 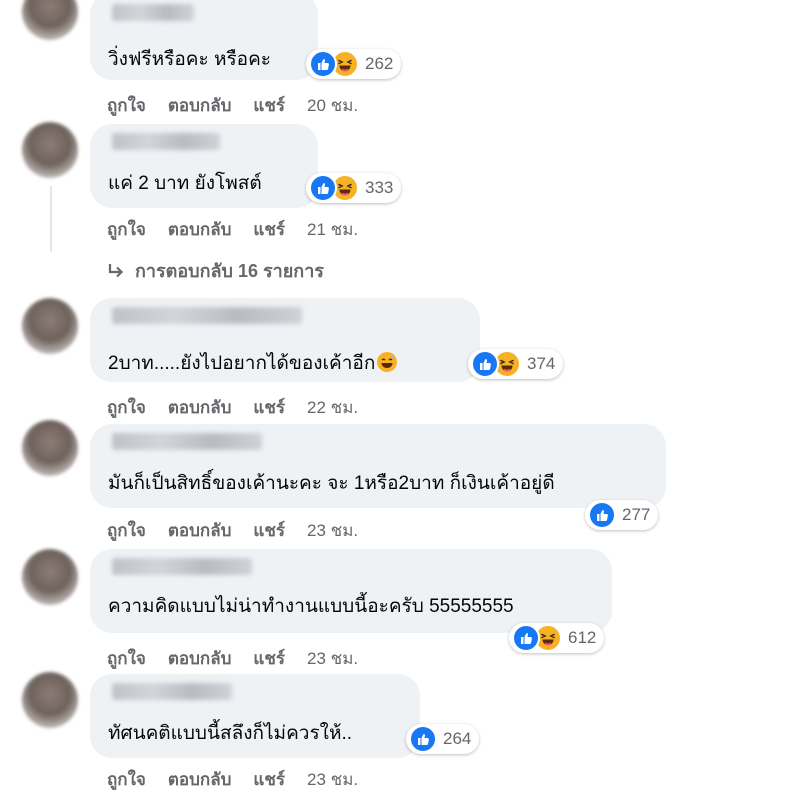 What do you see at coordinates (189, 59) in the screenshot?
I see `comment-text: วิ่งฟรีหรือคะ หรือคะ` at bounding box center [189, 59].